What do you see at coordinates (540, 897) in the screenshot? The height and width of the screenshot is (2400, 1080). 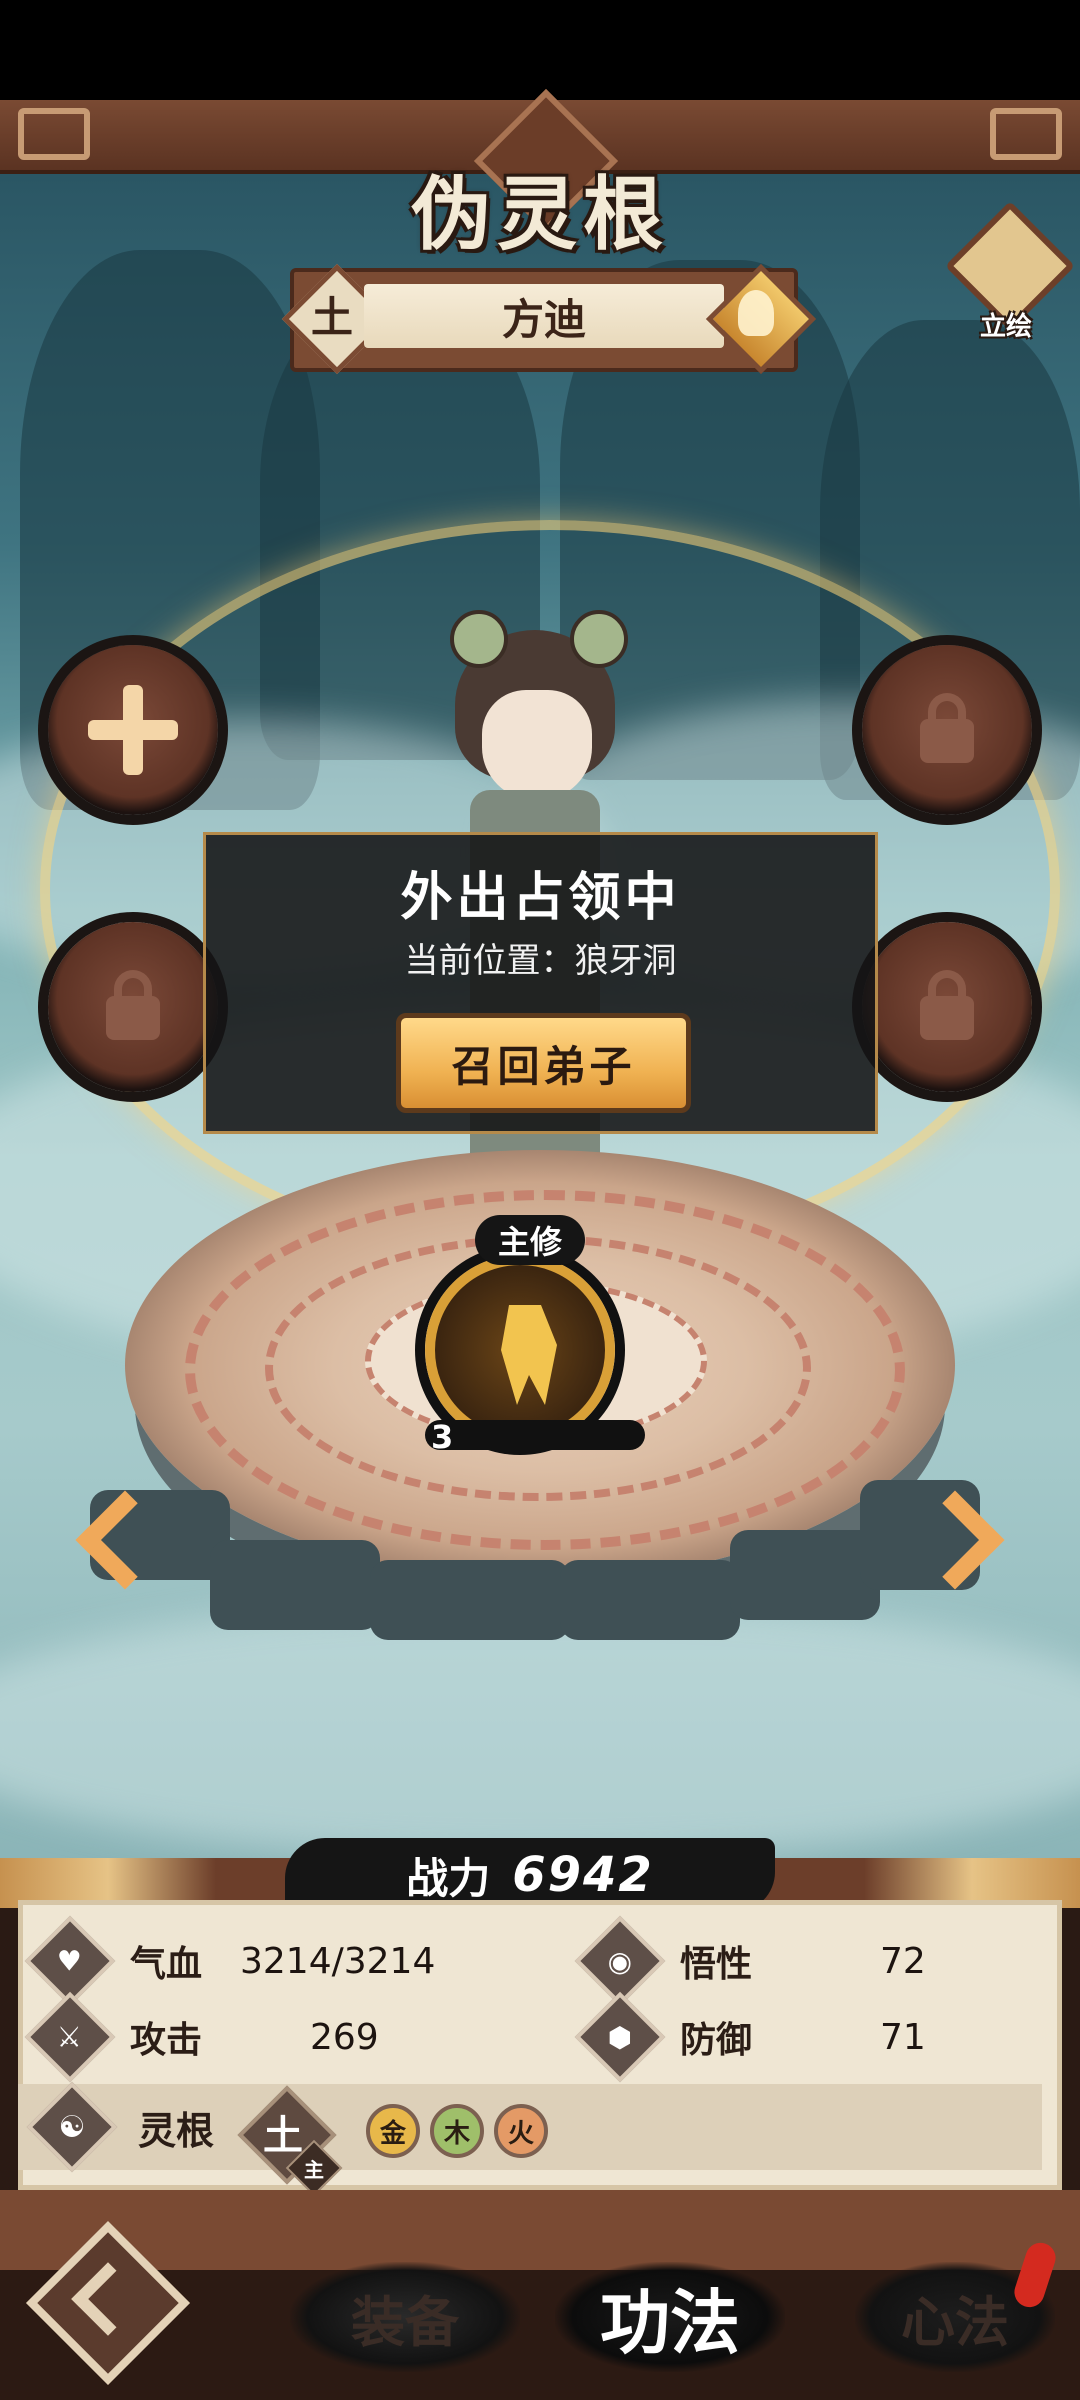 I see `overlay-title: 外出占领中` at bounding box center [540, 897].